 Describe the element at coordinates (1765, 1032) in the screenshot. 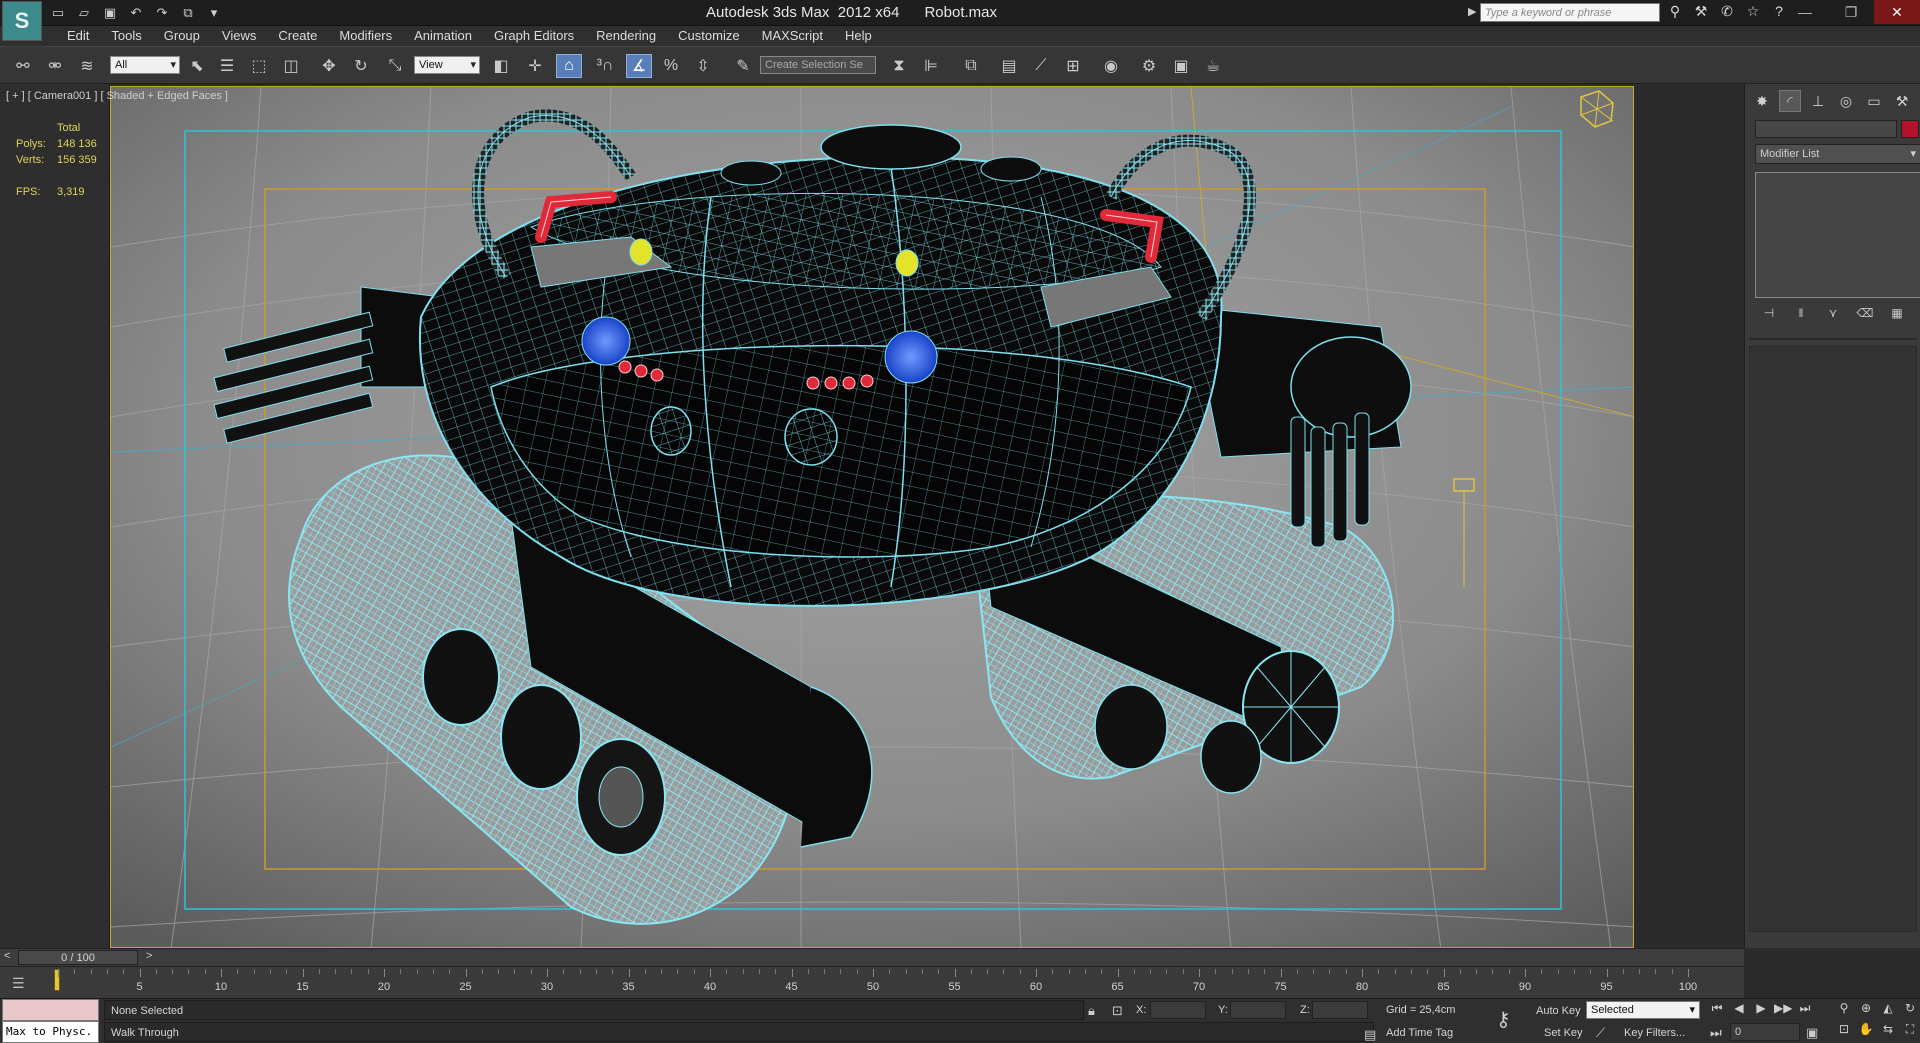

I see `current-frame-field: 0` at that location.